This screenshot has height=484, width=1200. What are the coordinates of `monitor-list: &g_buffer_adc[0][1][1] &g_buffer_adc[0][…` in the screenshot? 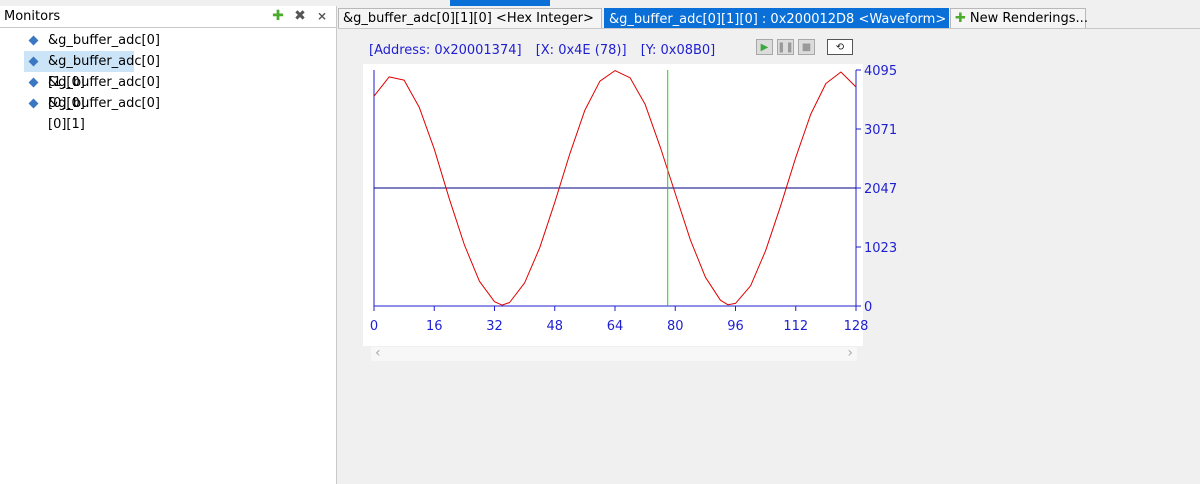 It's located at (168, 80).